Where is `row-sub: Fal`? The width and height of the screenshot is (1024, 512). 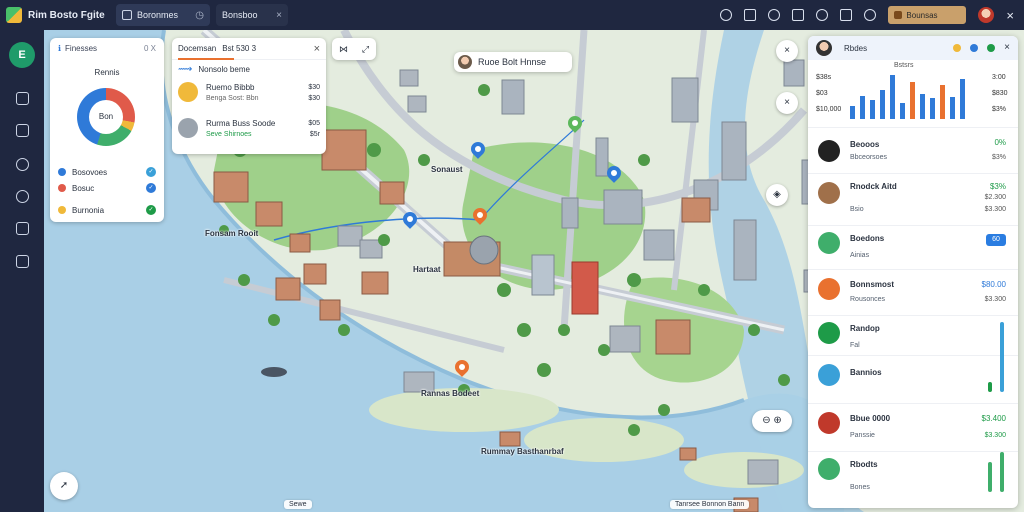
row-sub: Fal is located at coordinates (855, 345).